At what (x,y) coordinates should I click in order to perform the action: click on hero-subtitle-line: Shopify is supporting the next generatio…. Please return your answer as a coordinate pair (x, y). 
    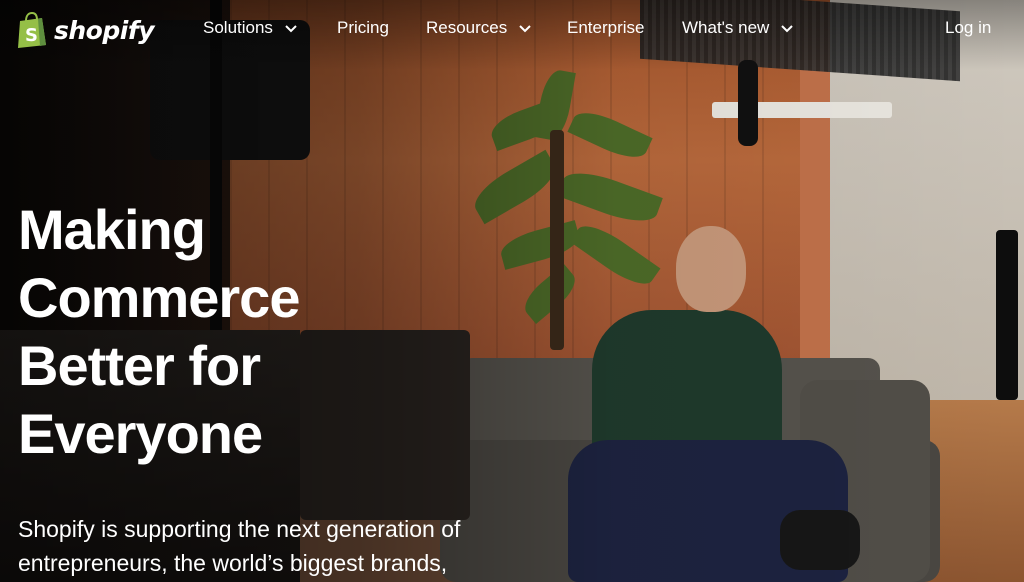
    Looking at the image, I should click on (239, 529).